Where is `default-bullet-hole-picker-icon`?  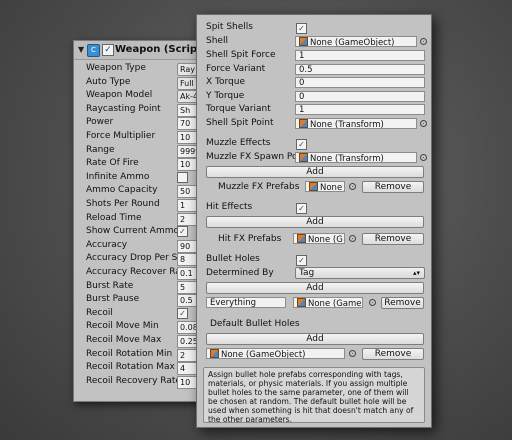
default-bullet-hole-picker-icon is located at coordinates (352, 353).